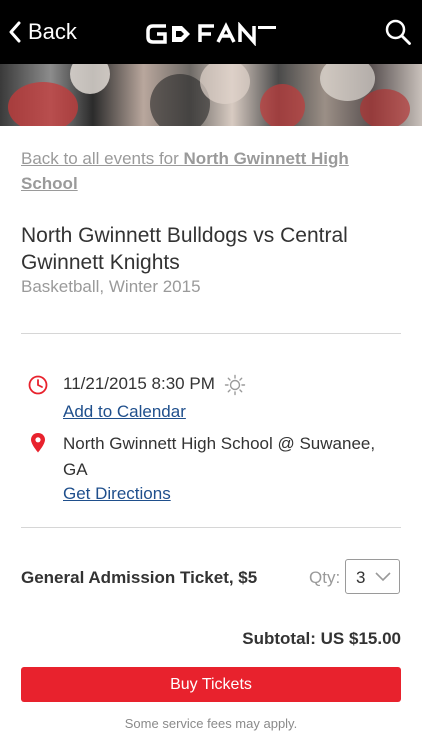 This screenshot has height=750, width=422. Describe the element at coordinates (235, 385) in the screenshot. I see `sun-icon` at that location.